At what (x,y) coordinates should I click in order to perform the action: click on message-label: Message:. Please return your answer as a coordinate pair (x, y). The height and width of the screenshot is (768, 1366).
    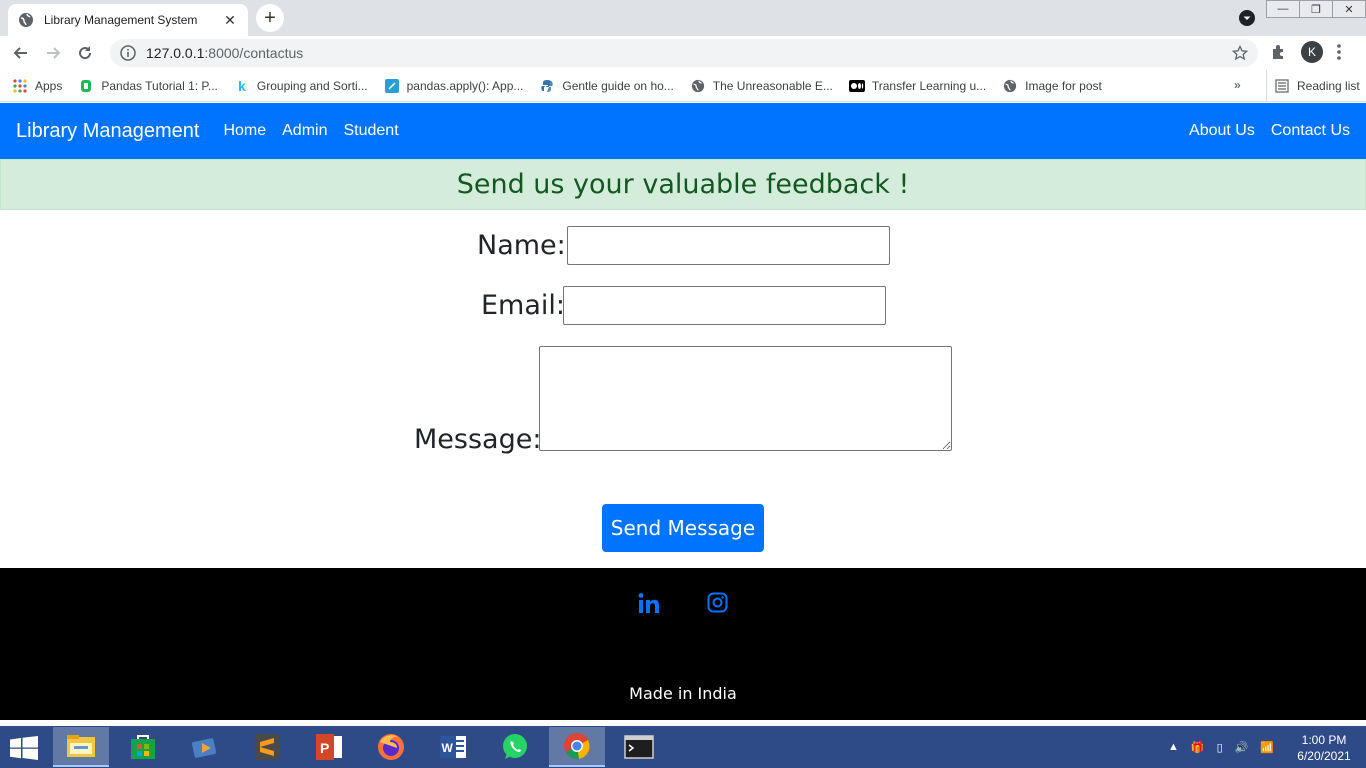
    Looking at the image, I should click on (478, 439).